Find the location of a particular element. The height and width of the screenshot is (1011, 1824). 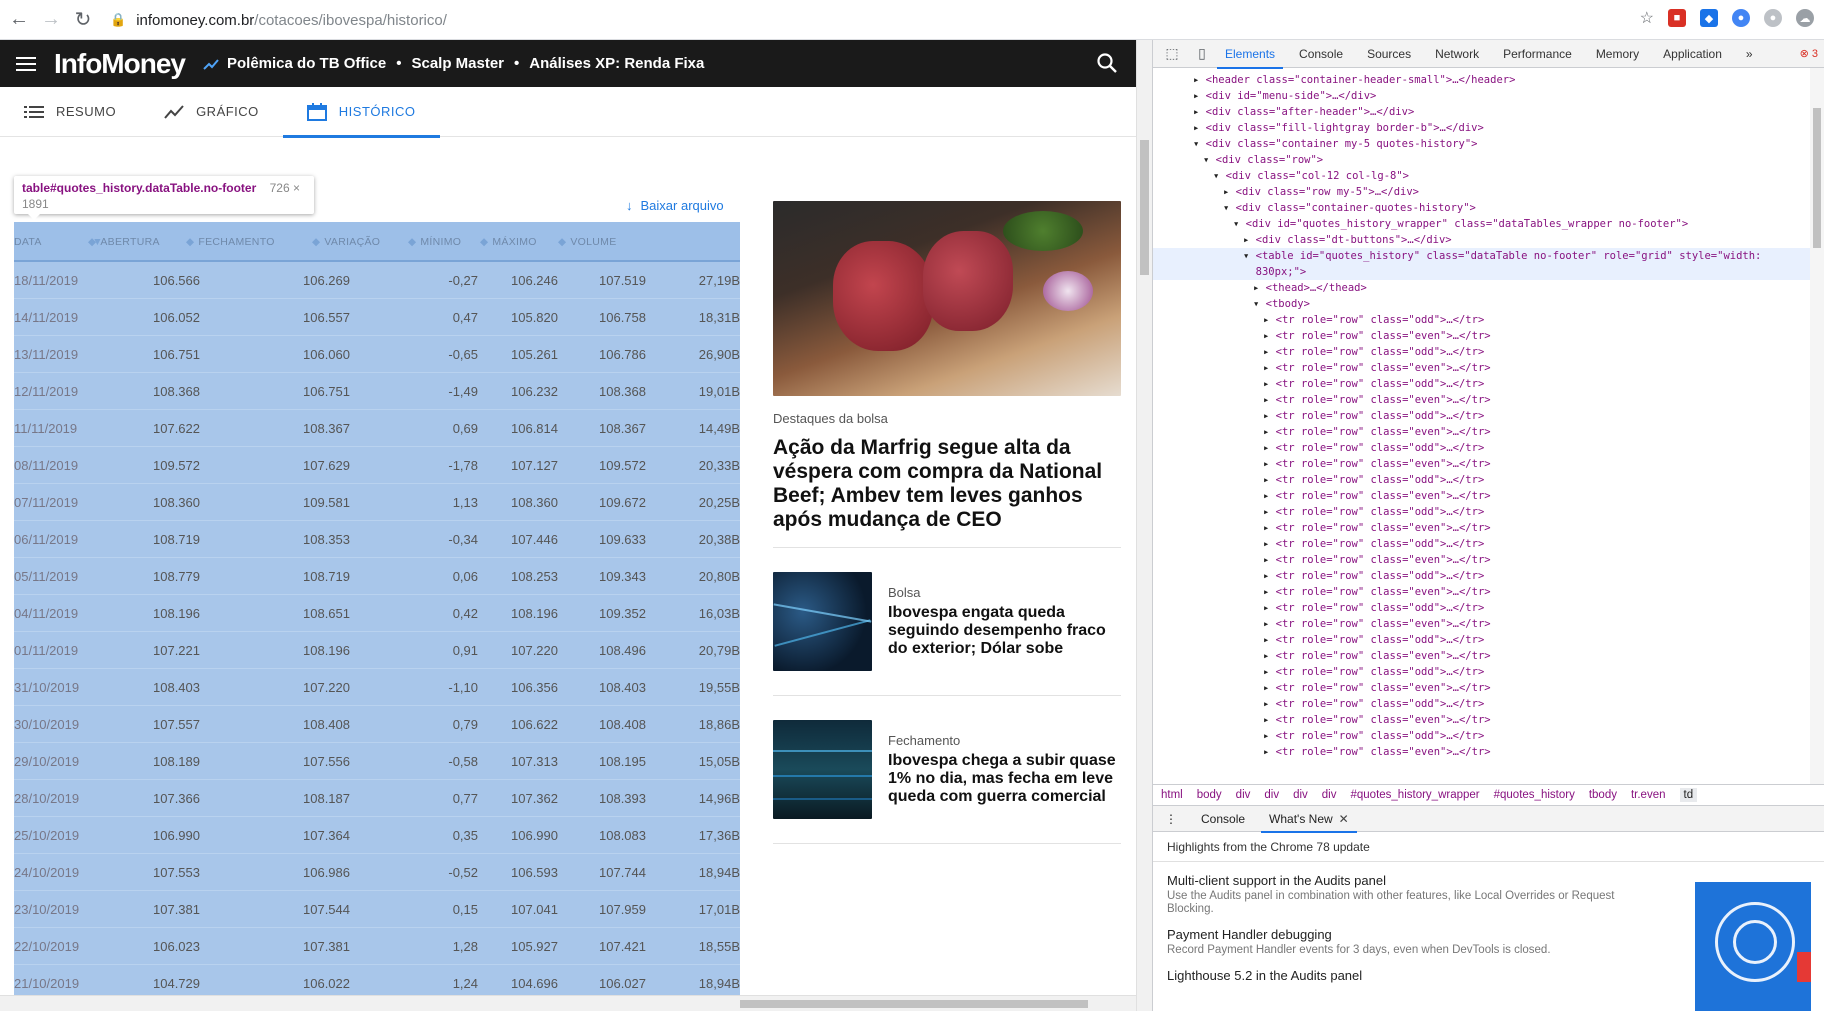

devtools-tab-elements: Elements is located at coordinates (1250, 54).